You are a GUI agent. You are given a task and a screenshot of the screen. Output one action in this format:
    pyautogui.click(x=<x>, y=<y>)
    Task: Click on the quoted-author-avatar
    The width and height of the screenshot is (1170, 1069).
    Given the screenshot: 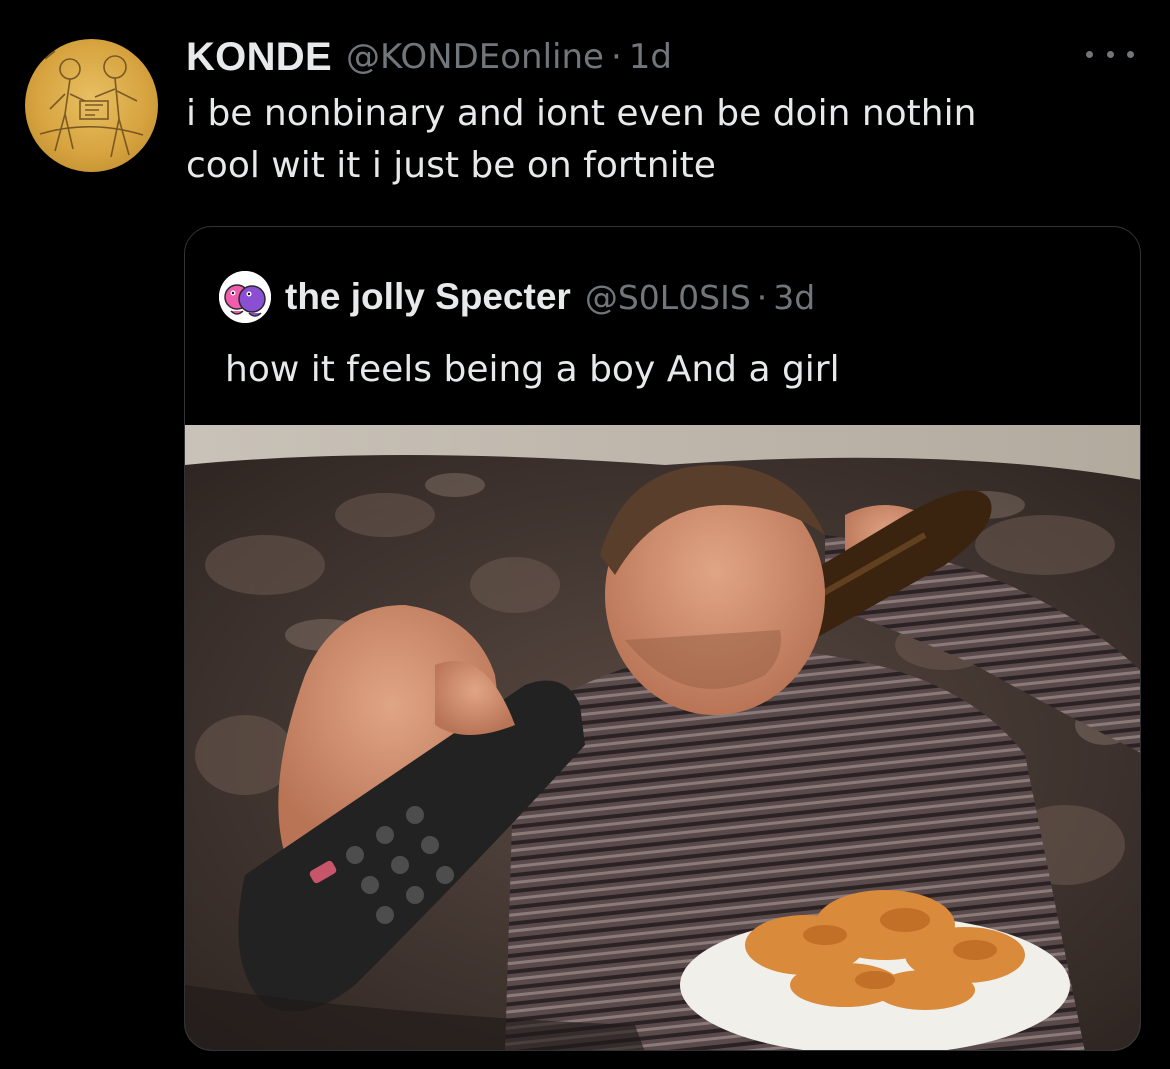 What is the action you would take?
    pyautogui.click(x=245, y=297)
    